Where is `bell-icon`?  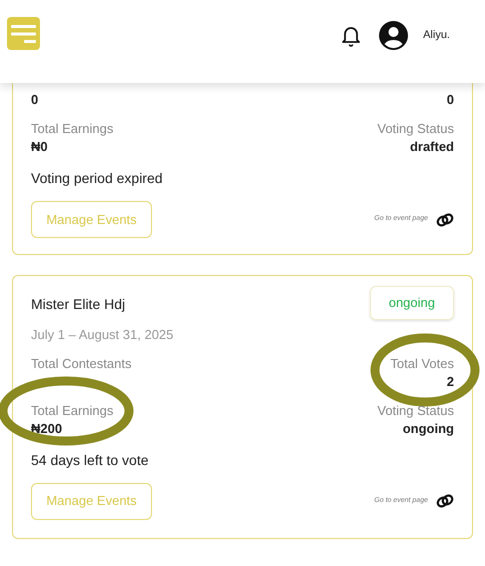
bell-icon is located at coordinates (351, 35).